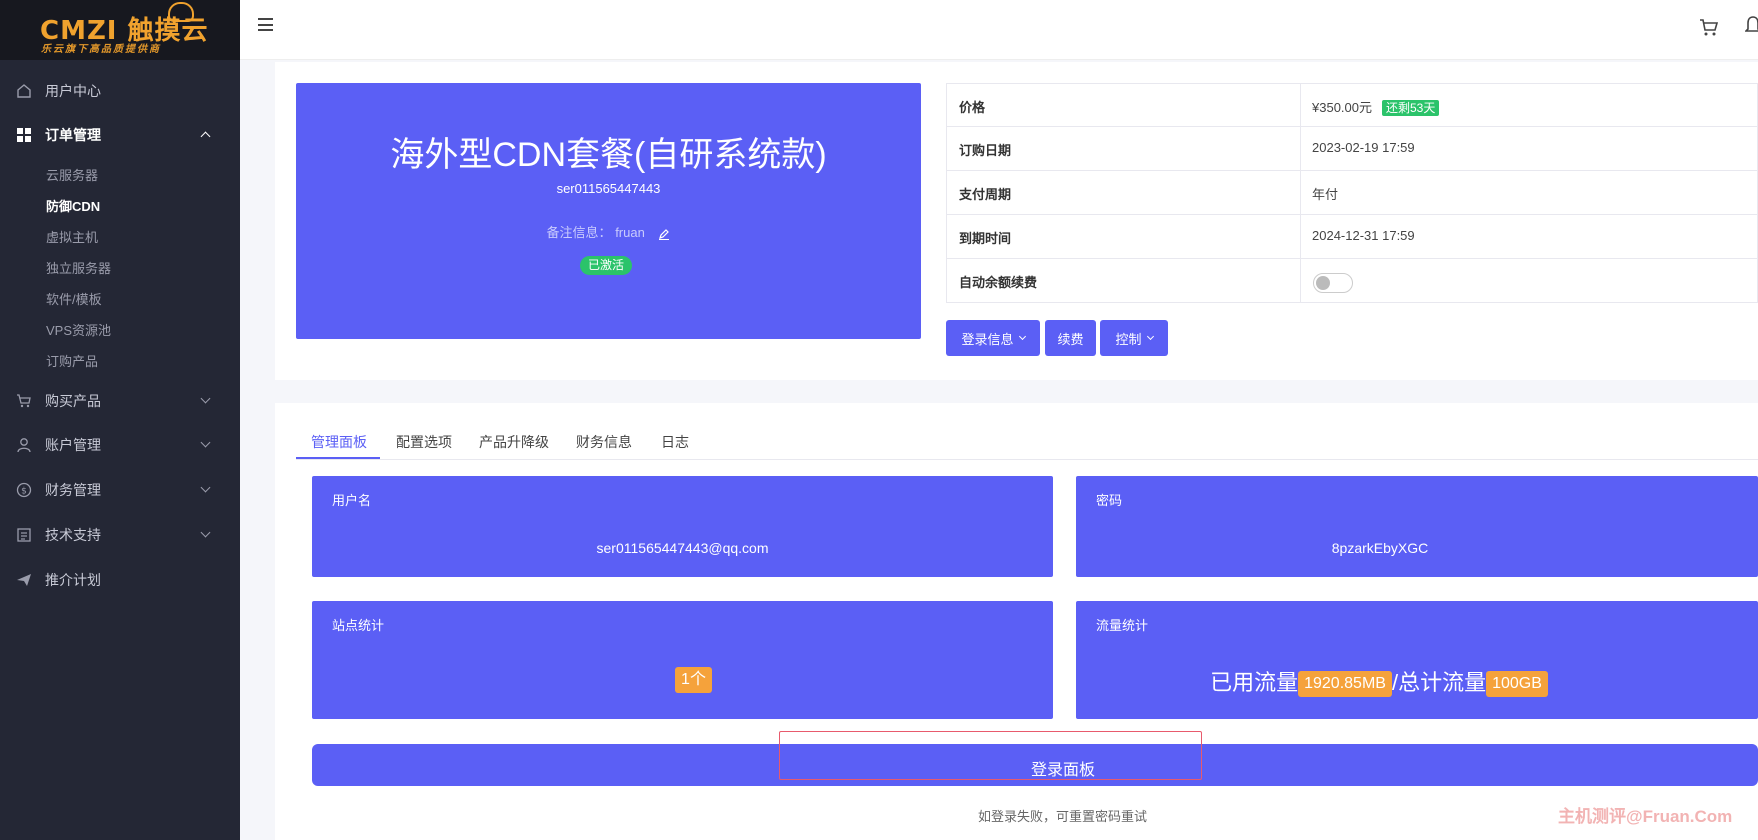 This screenshot has height=840, width=1758. Describe the element at coordinates (1342, 107) in the screenshot. I see `price-amount: ¥350.00元` at that location.